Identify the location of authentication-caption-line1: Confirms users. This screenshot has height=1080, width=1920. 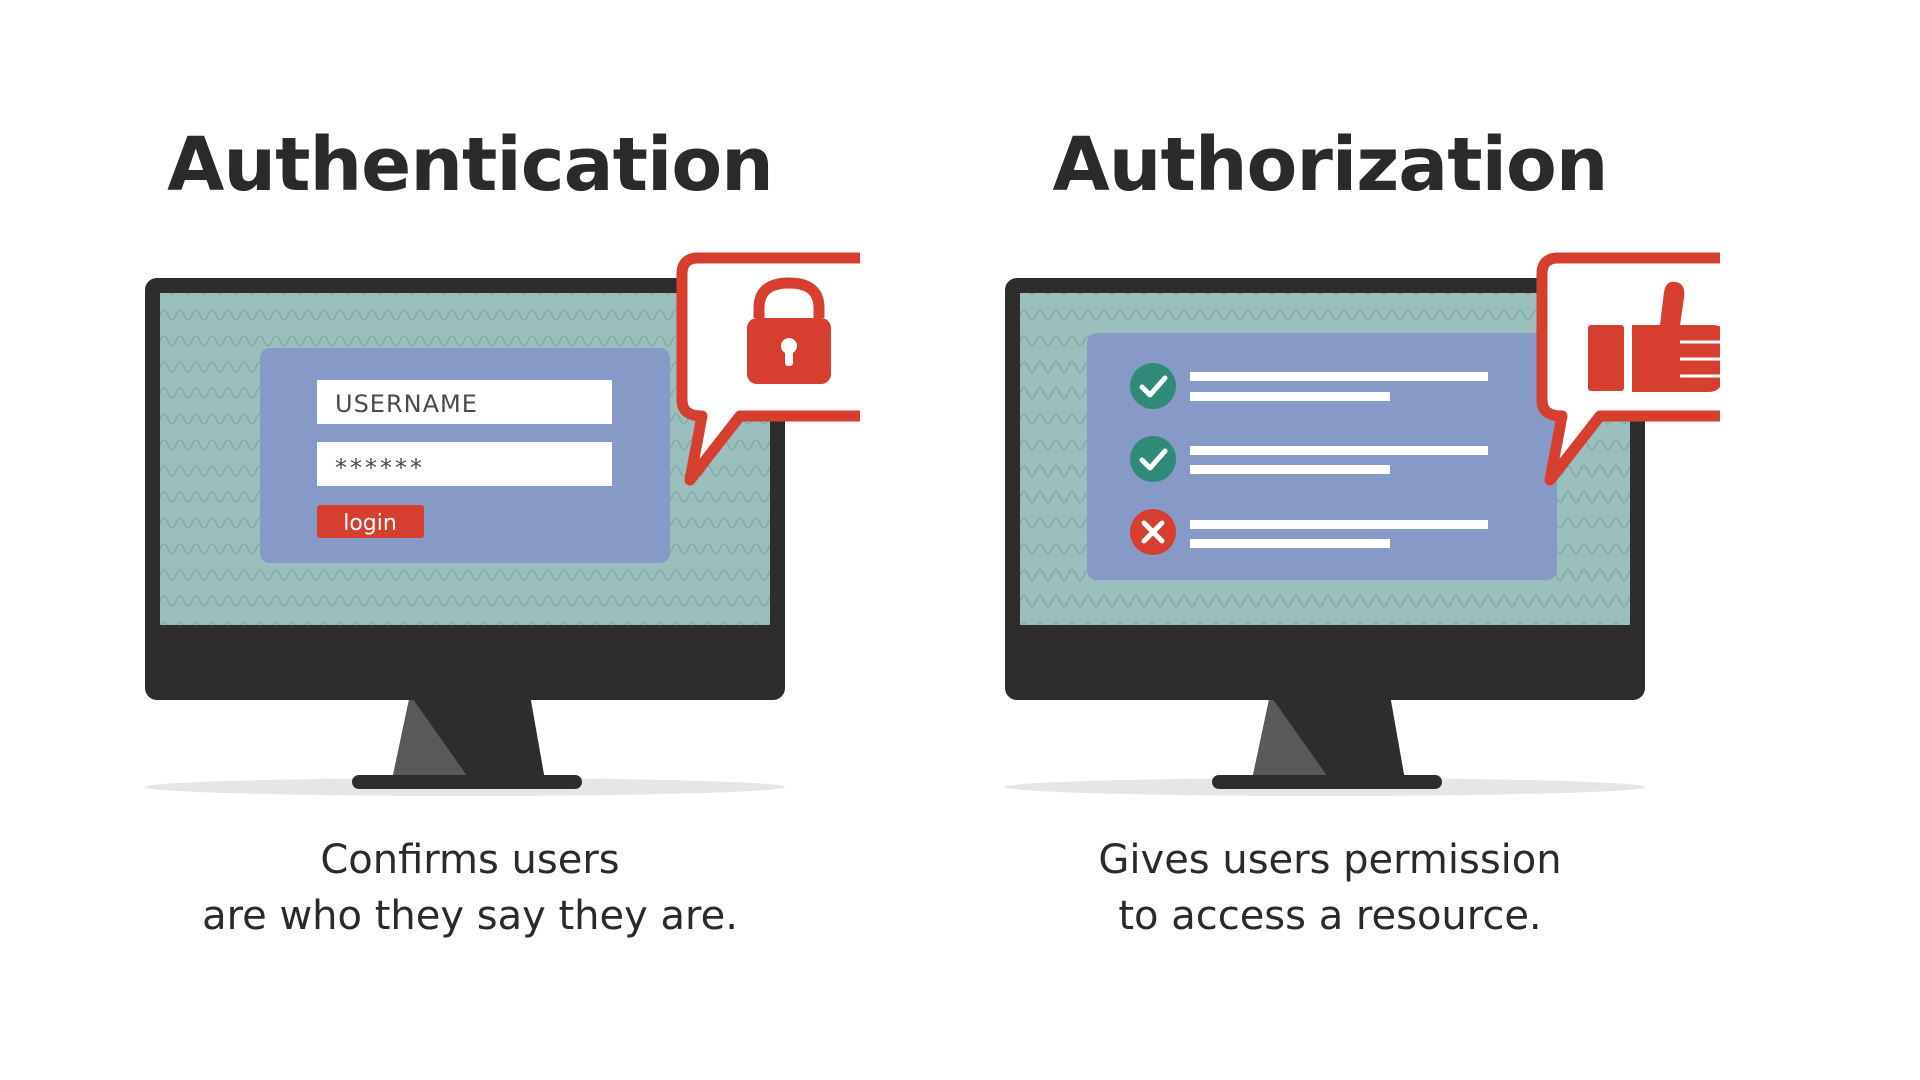
(470, 860).